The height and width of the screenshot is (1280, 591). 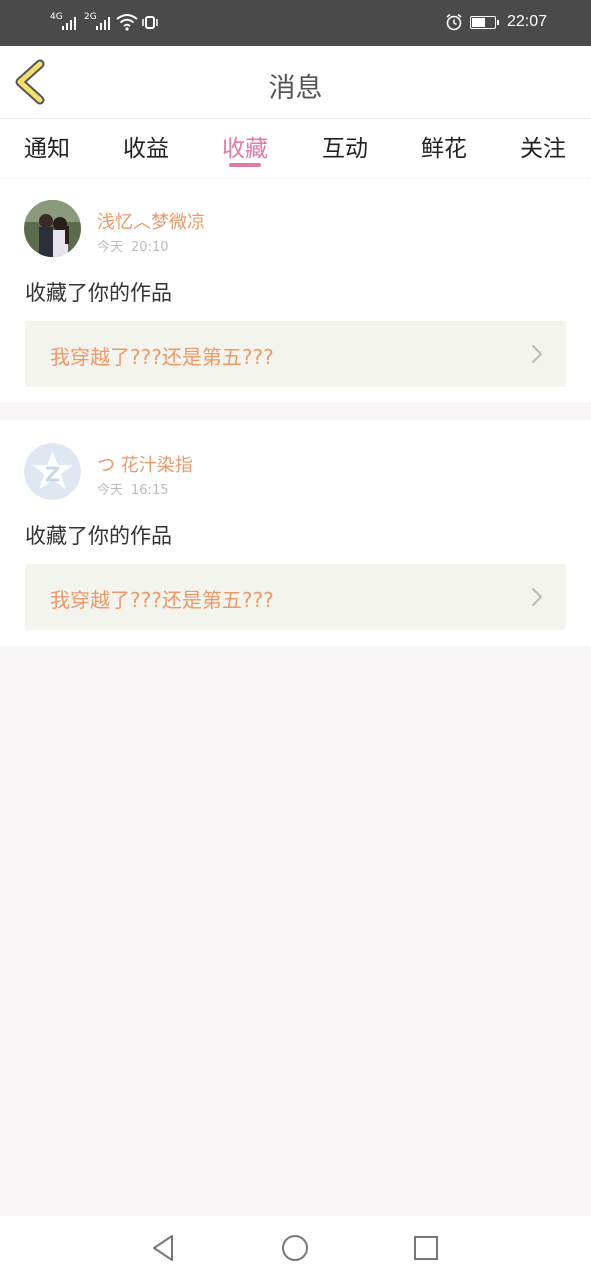 What do you see at coordinates (426, 1248) in the screenshot?
I see `square-recent-icon` at bounding box center [426, 1248].